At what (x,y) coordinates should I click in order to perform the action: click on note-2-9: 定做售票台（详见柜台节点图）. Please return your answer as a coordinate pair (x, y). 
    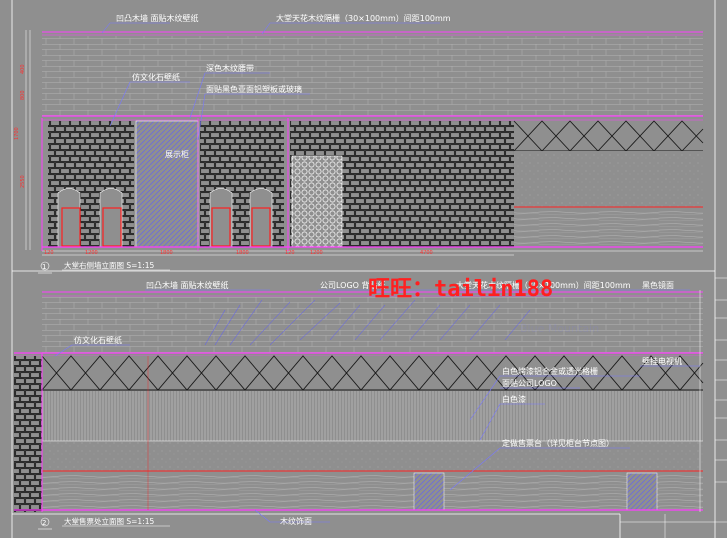
    Looking at the image, I should click on (558, 443).